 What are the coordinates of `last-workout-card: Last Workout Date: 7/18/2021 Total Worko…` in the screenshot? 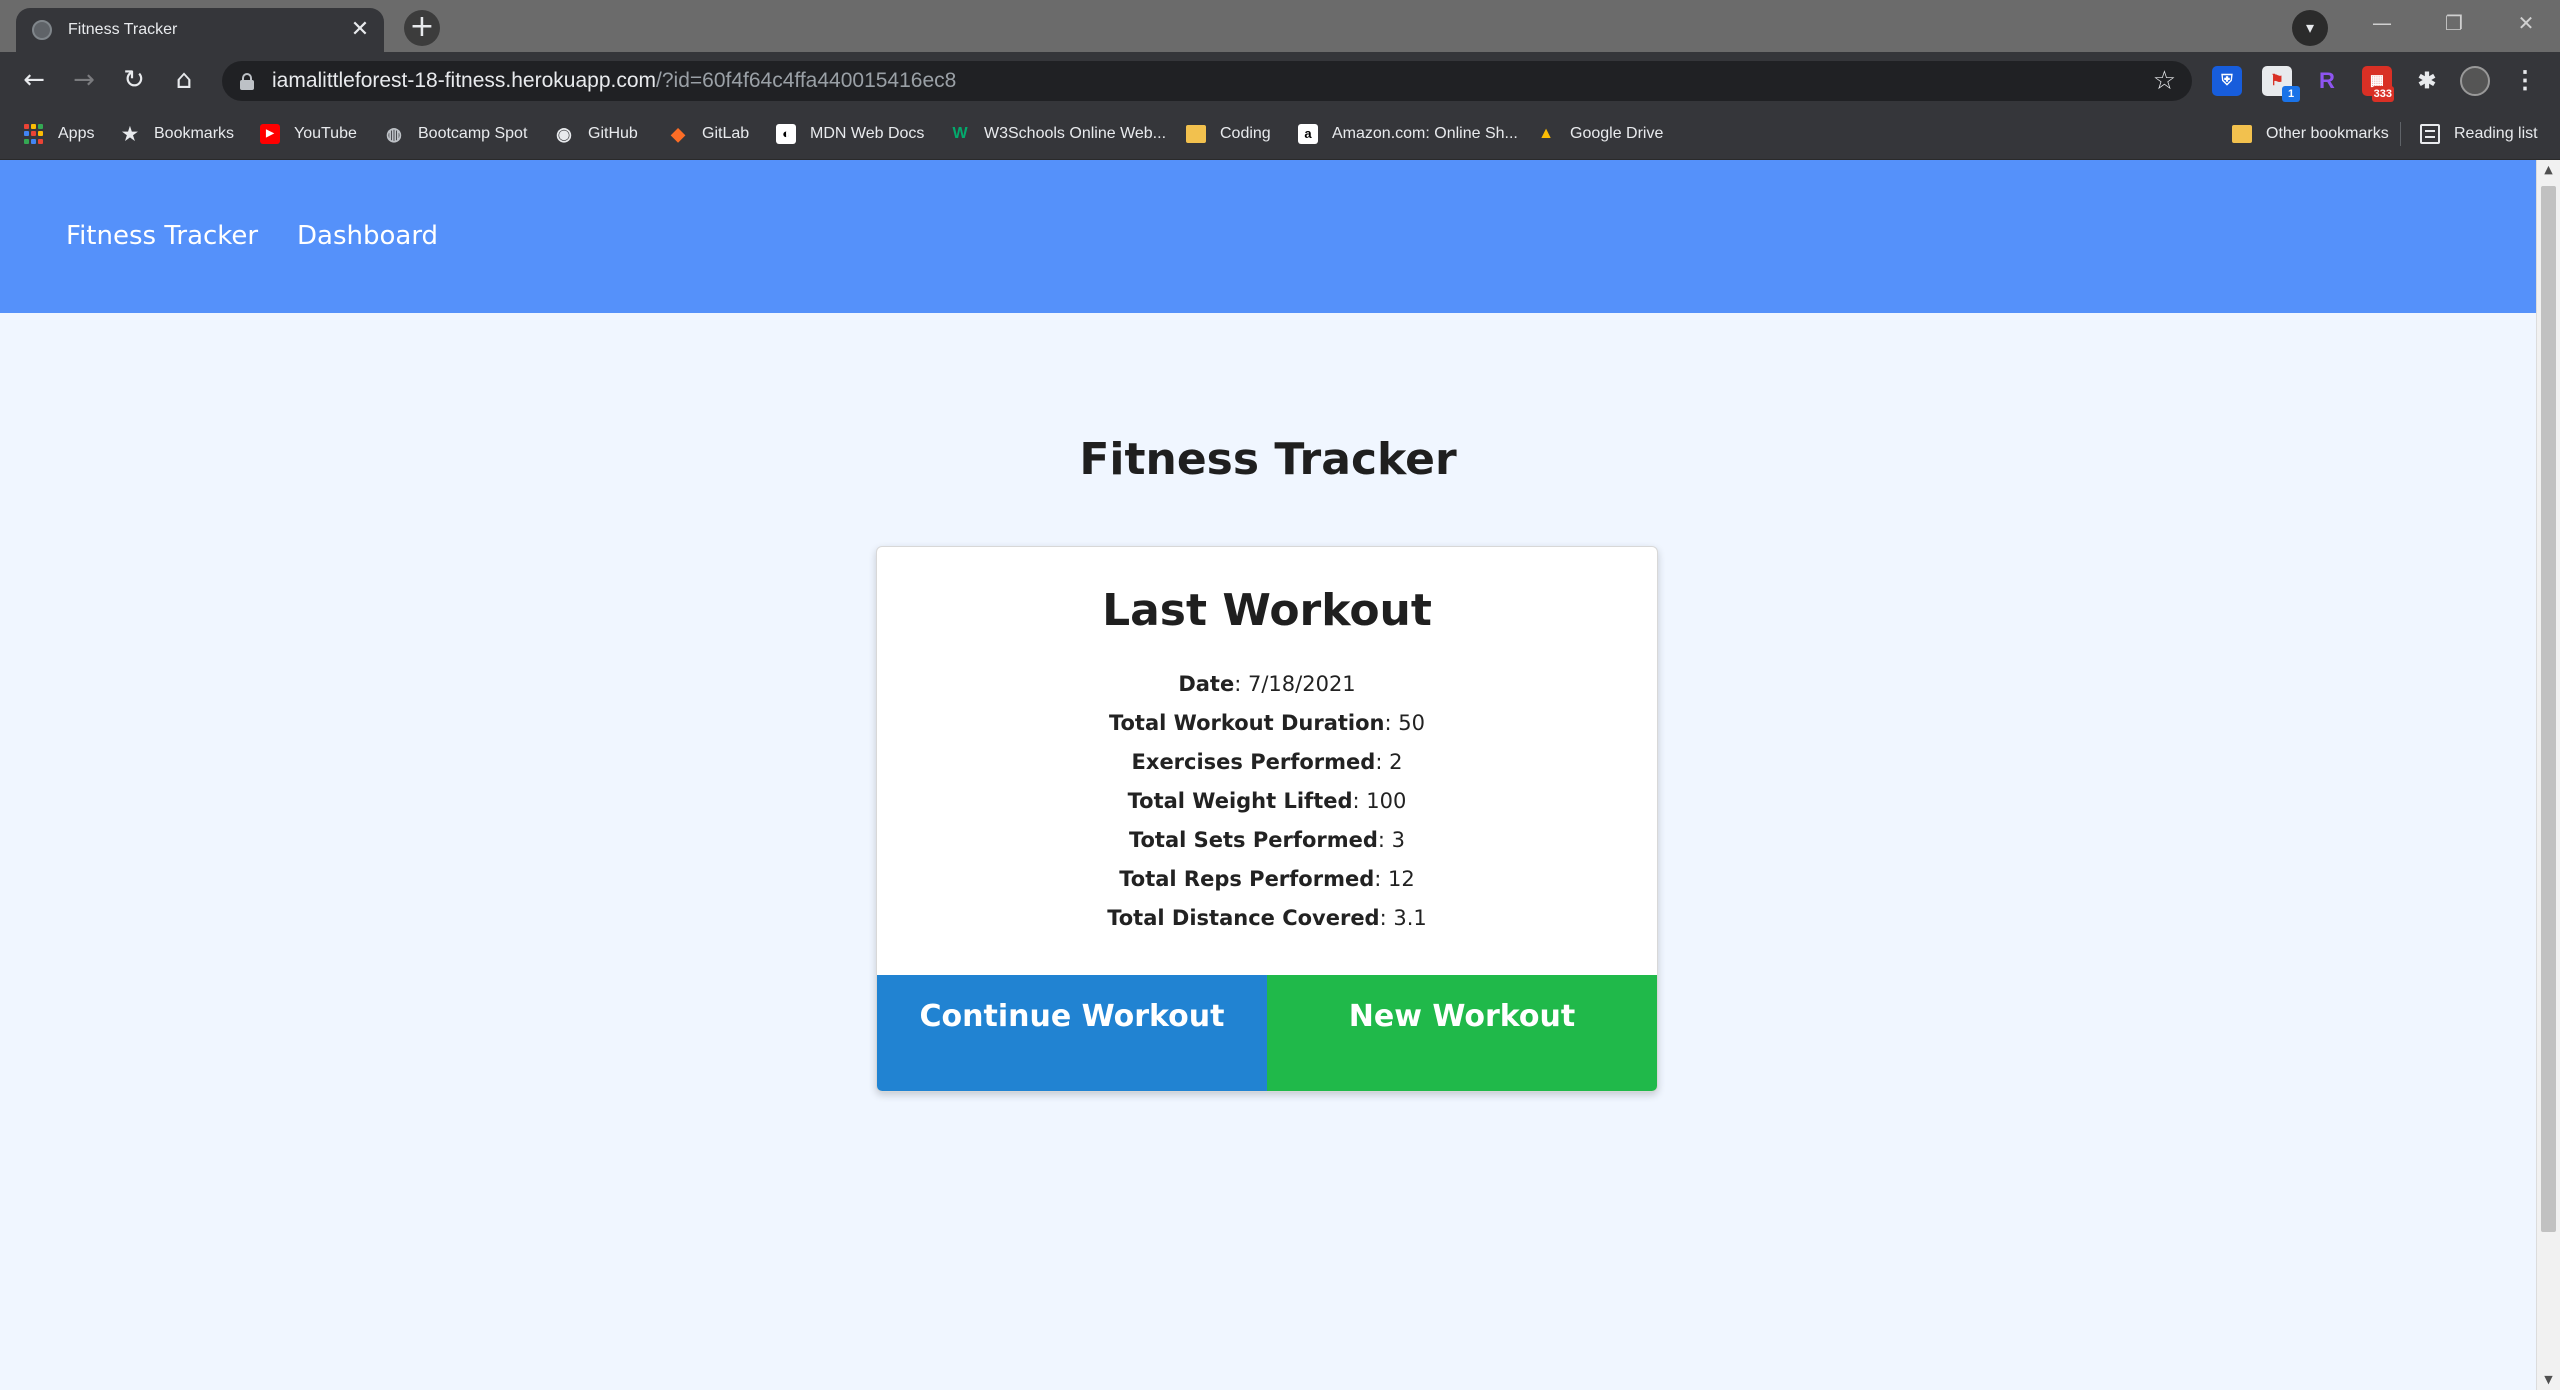 It's located at (1267, 819).